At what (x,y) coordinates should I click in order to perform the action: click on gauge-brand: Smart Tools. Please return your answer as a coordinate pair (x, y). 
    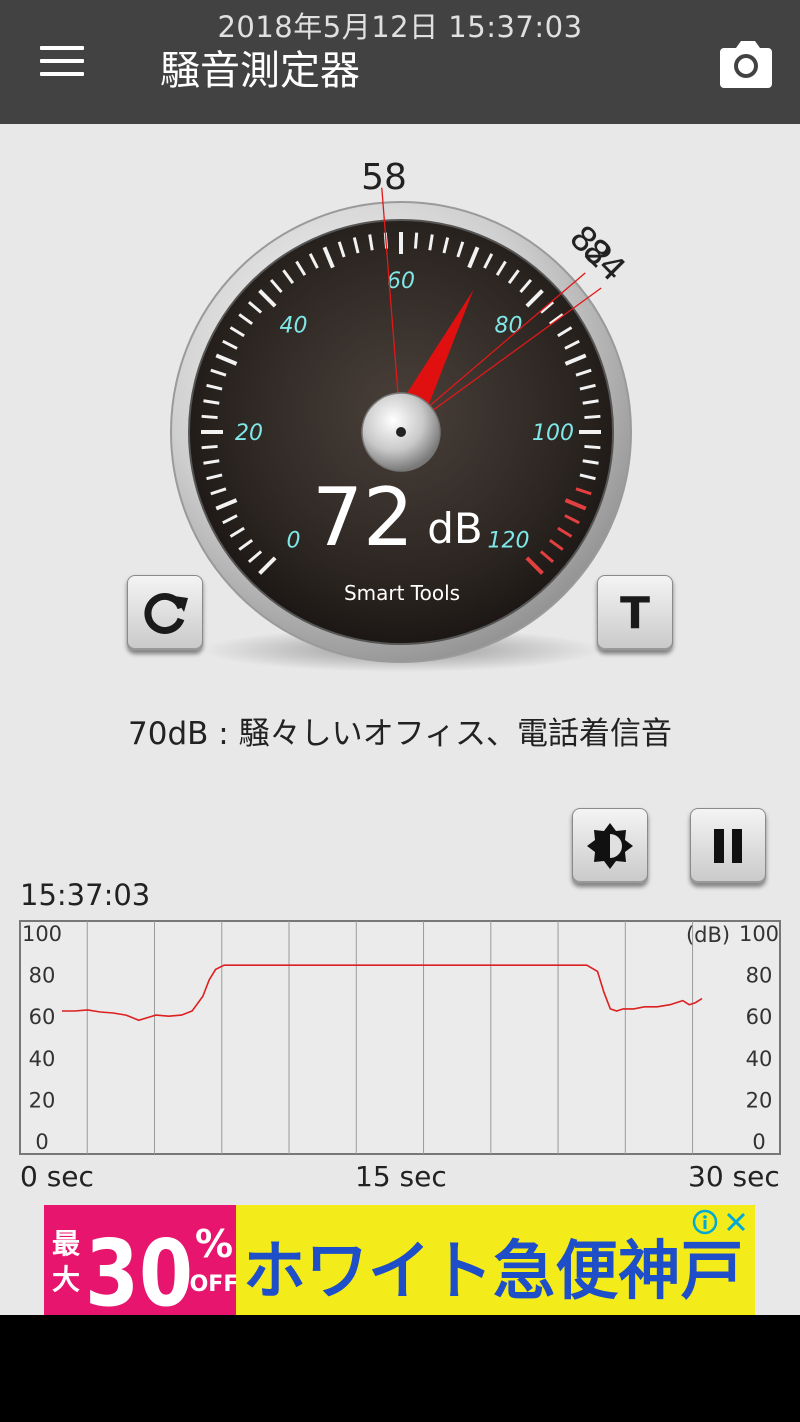
    Looking at the image, I should click on (402, 593).